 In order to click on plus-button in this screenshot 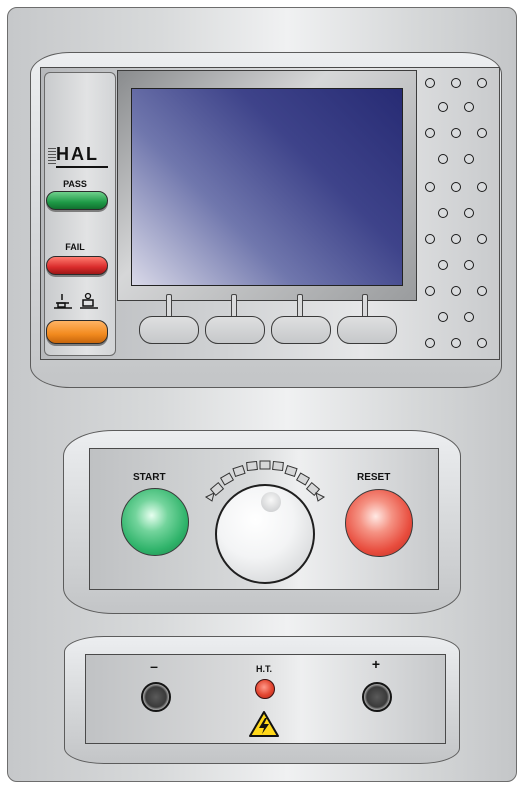, I will do `click(377, 697)`.